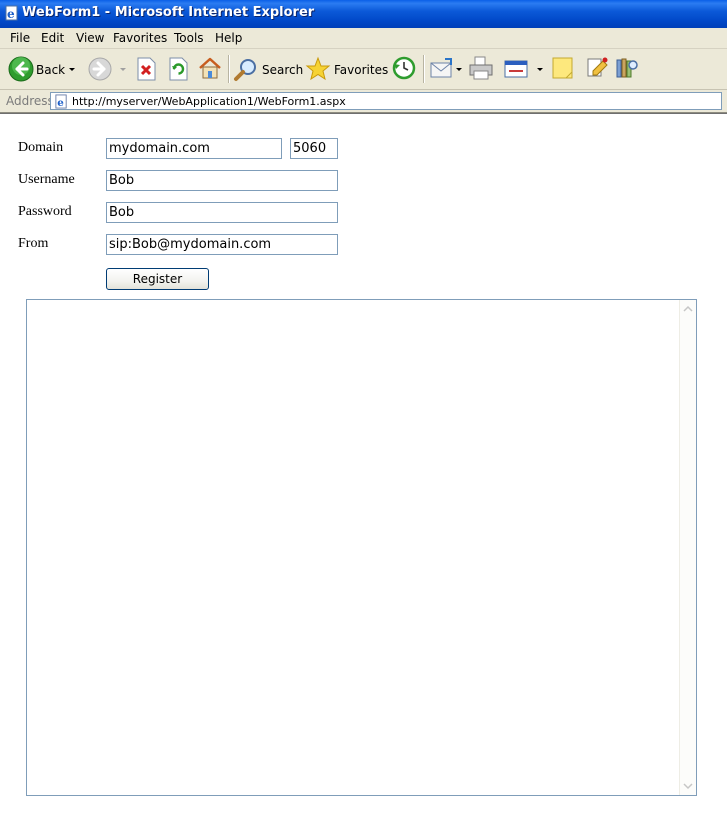  I want to click on menu-file: File, so click(20, 38).